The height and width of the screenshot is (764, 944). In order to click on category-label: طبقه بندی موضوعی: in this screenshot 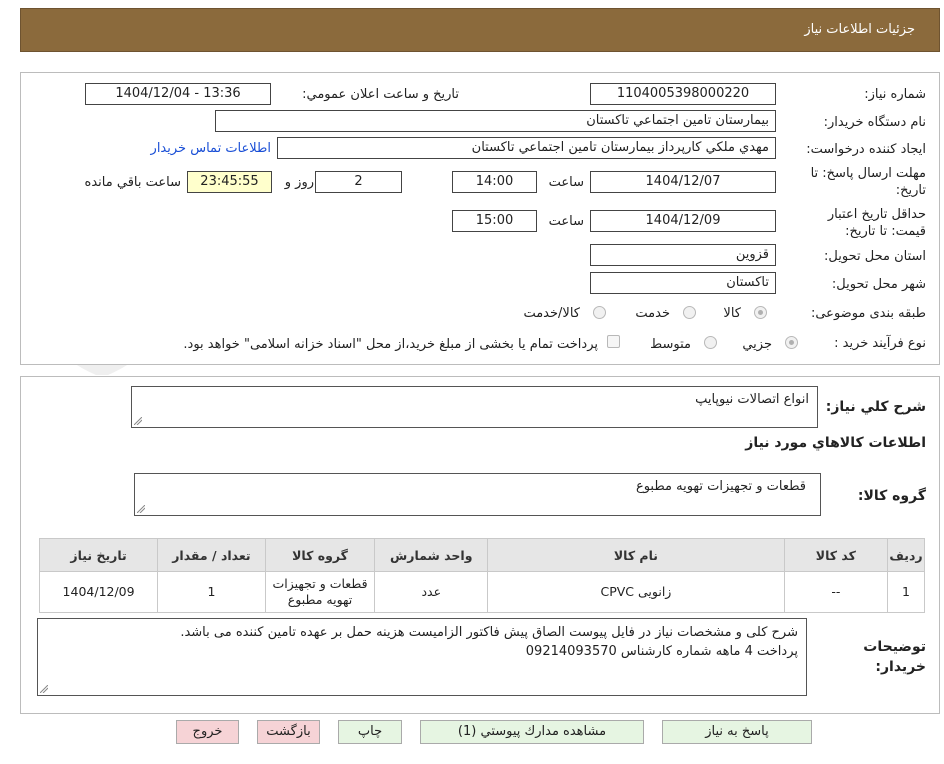, I will do `click(868, 313)`.